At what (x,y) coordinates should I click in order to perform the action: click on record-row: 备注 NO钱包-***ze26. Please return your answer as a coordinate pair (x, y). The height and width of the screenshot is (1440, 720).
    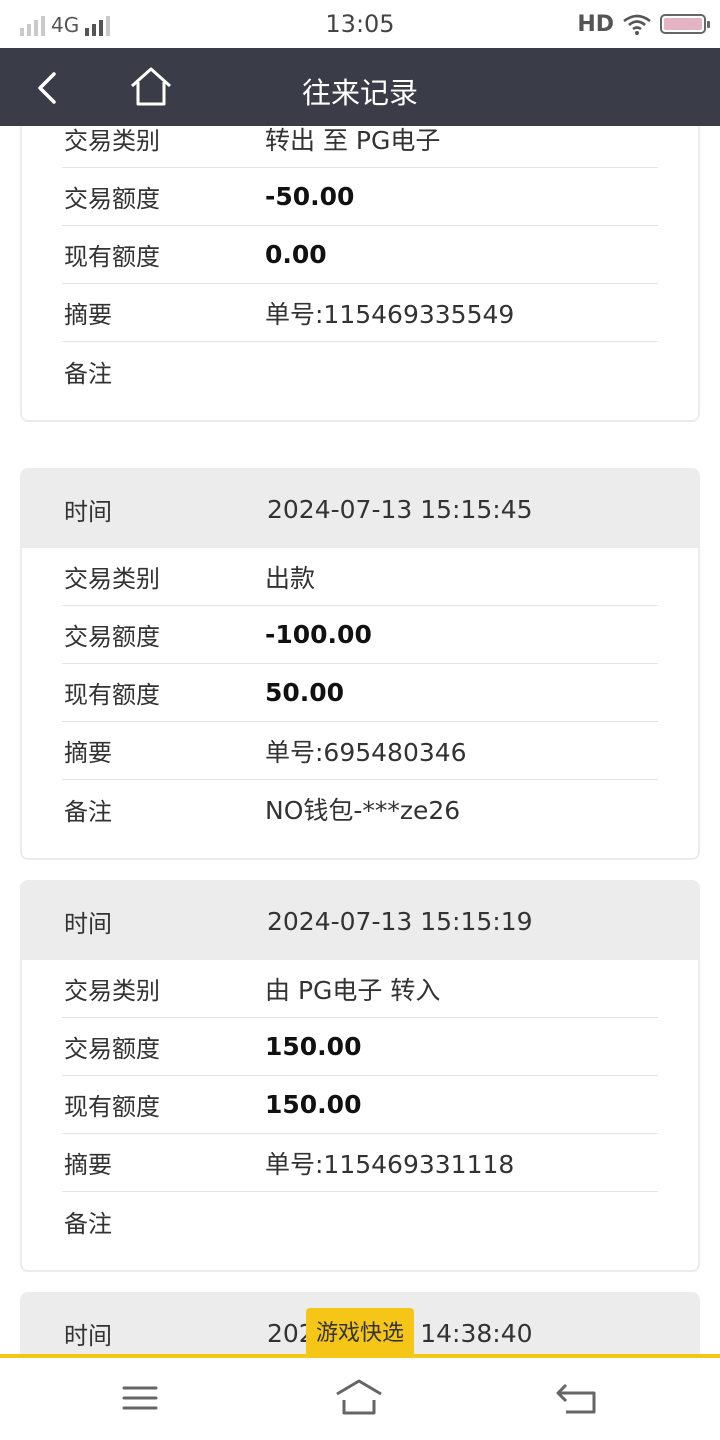
    Looking at the image, I should click on (360, 809).